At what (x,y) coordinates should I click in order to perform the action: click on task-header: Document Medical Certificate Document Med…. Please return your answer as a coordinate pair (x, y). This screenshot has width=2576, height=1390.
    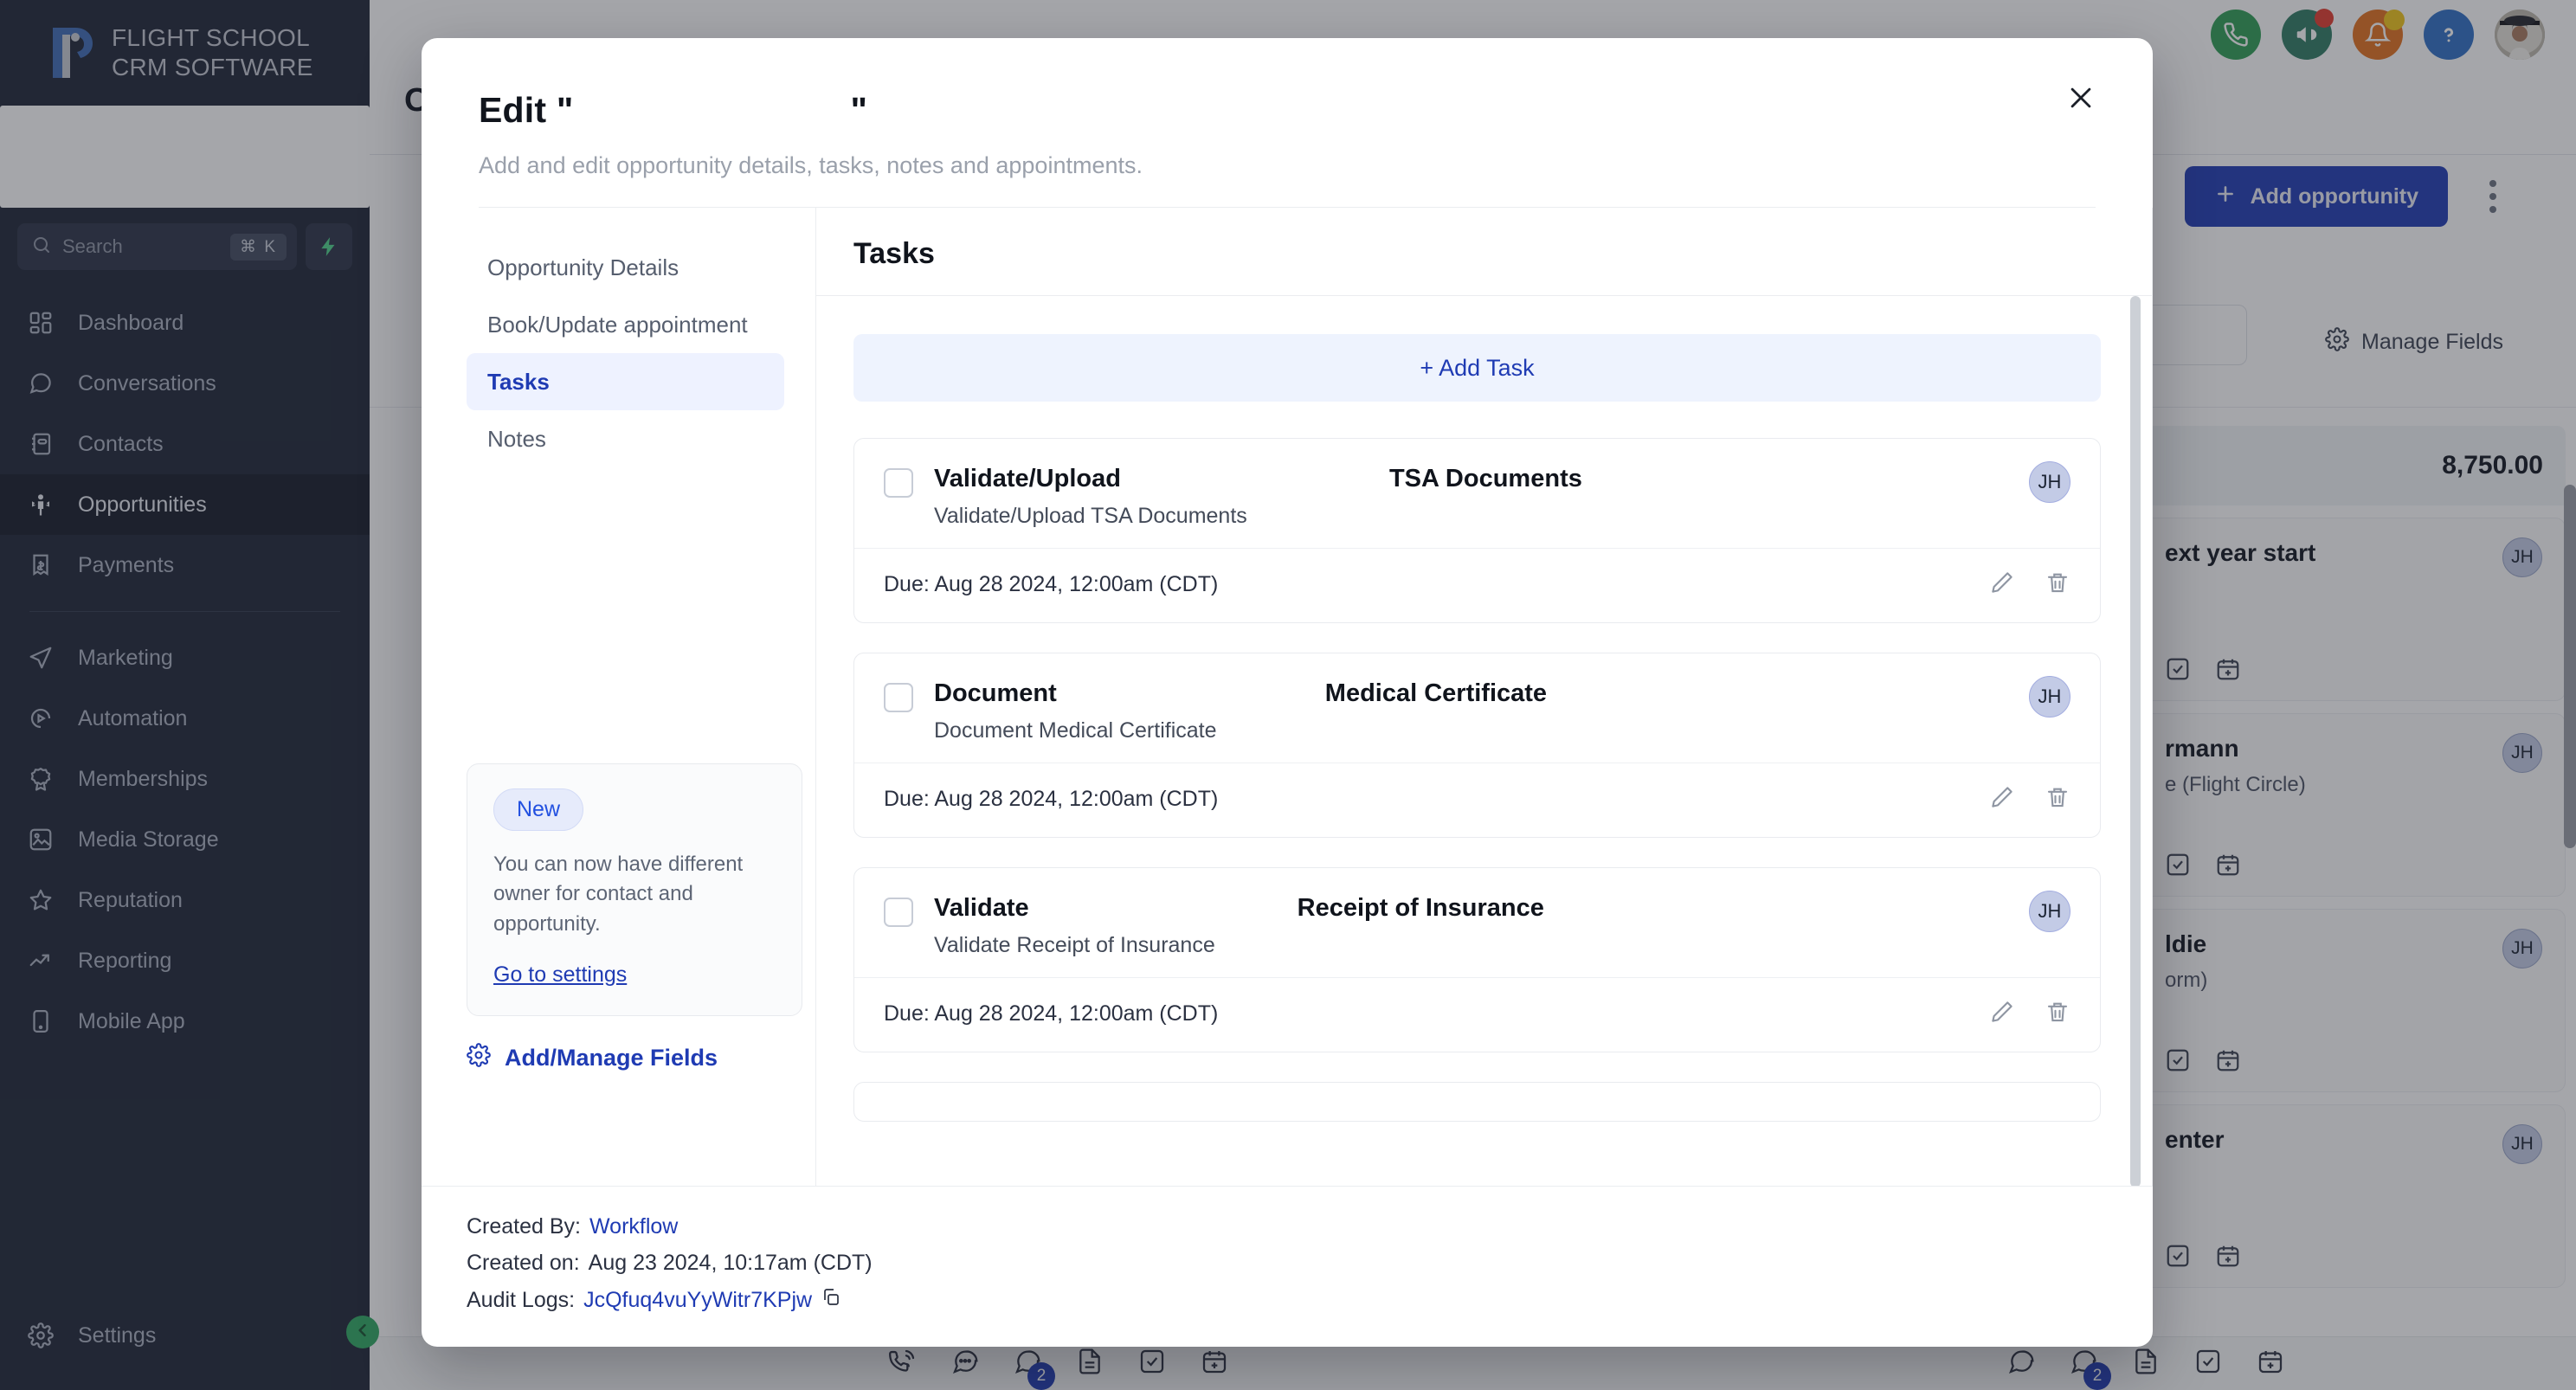
    Looking at the image, I should click on (1477, 708).